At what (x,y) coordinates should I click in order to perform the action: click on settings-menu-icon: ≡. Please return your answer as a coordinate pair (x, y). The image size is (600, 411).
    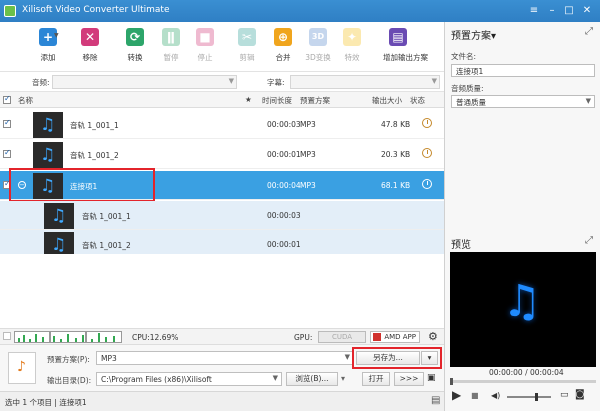
    Looking at the image, I should click on (534, 10).